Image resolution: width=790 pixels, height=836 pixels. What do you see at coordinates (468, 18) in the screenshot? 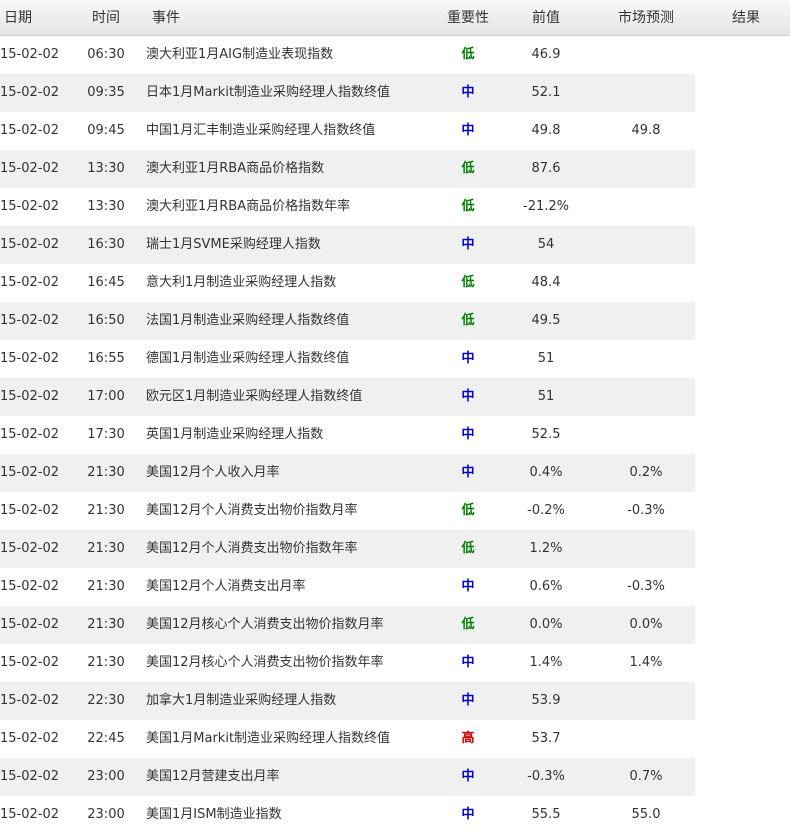
I see `header-importance: 重要性` at bounding box center [468, 18].